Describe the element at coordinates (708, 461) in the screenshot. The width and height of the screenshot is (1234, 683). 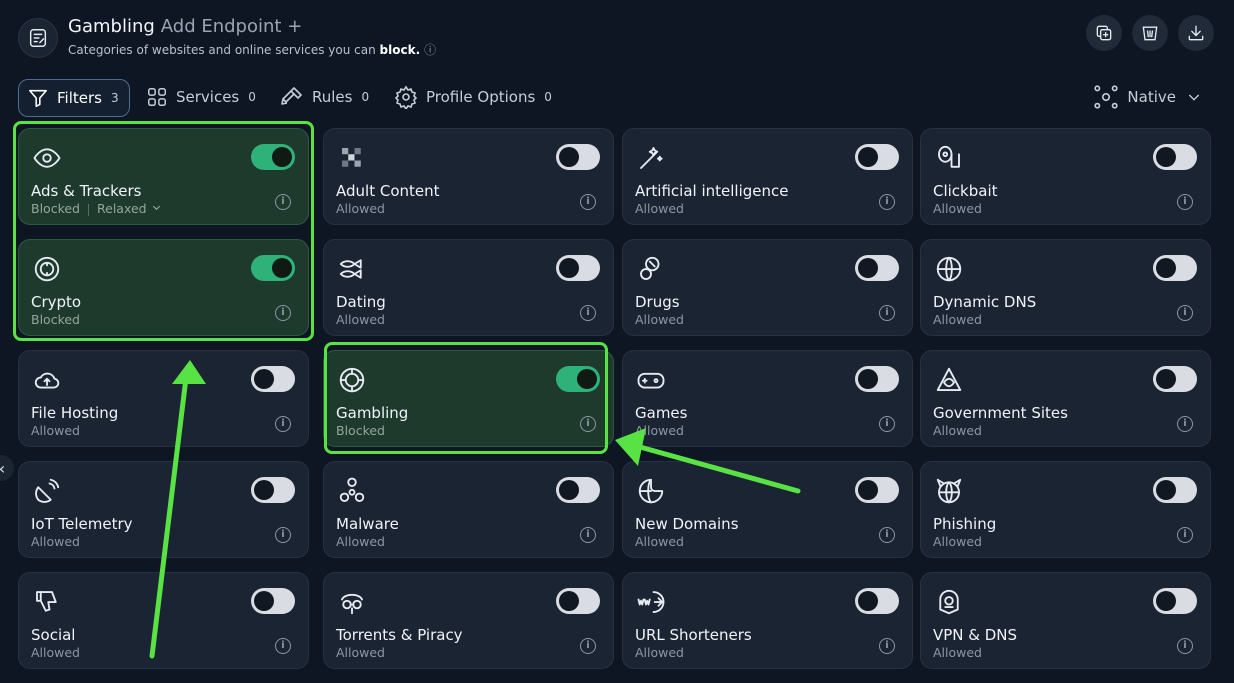
I see `arrow-left` at that location.